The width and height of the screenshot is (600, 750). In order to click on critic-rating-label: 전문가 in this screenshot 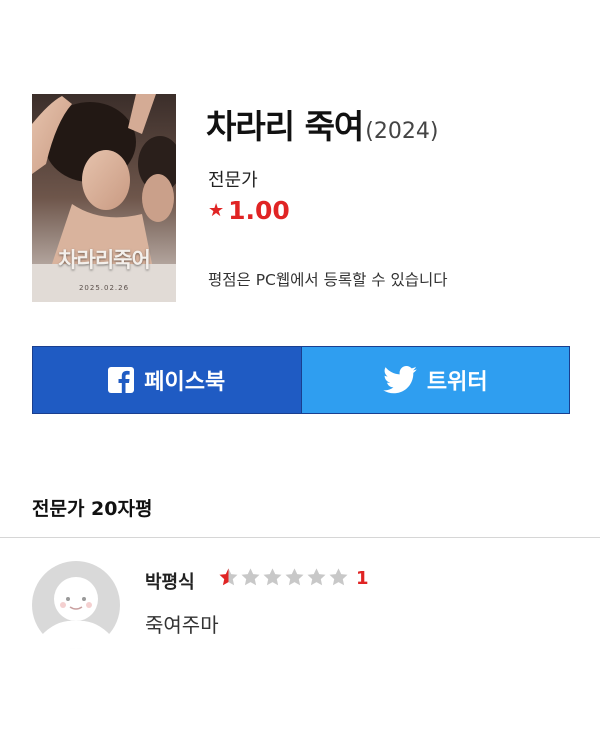, I will do `click(233, 180)`.